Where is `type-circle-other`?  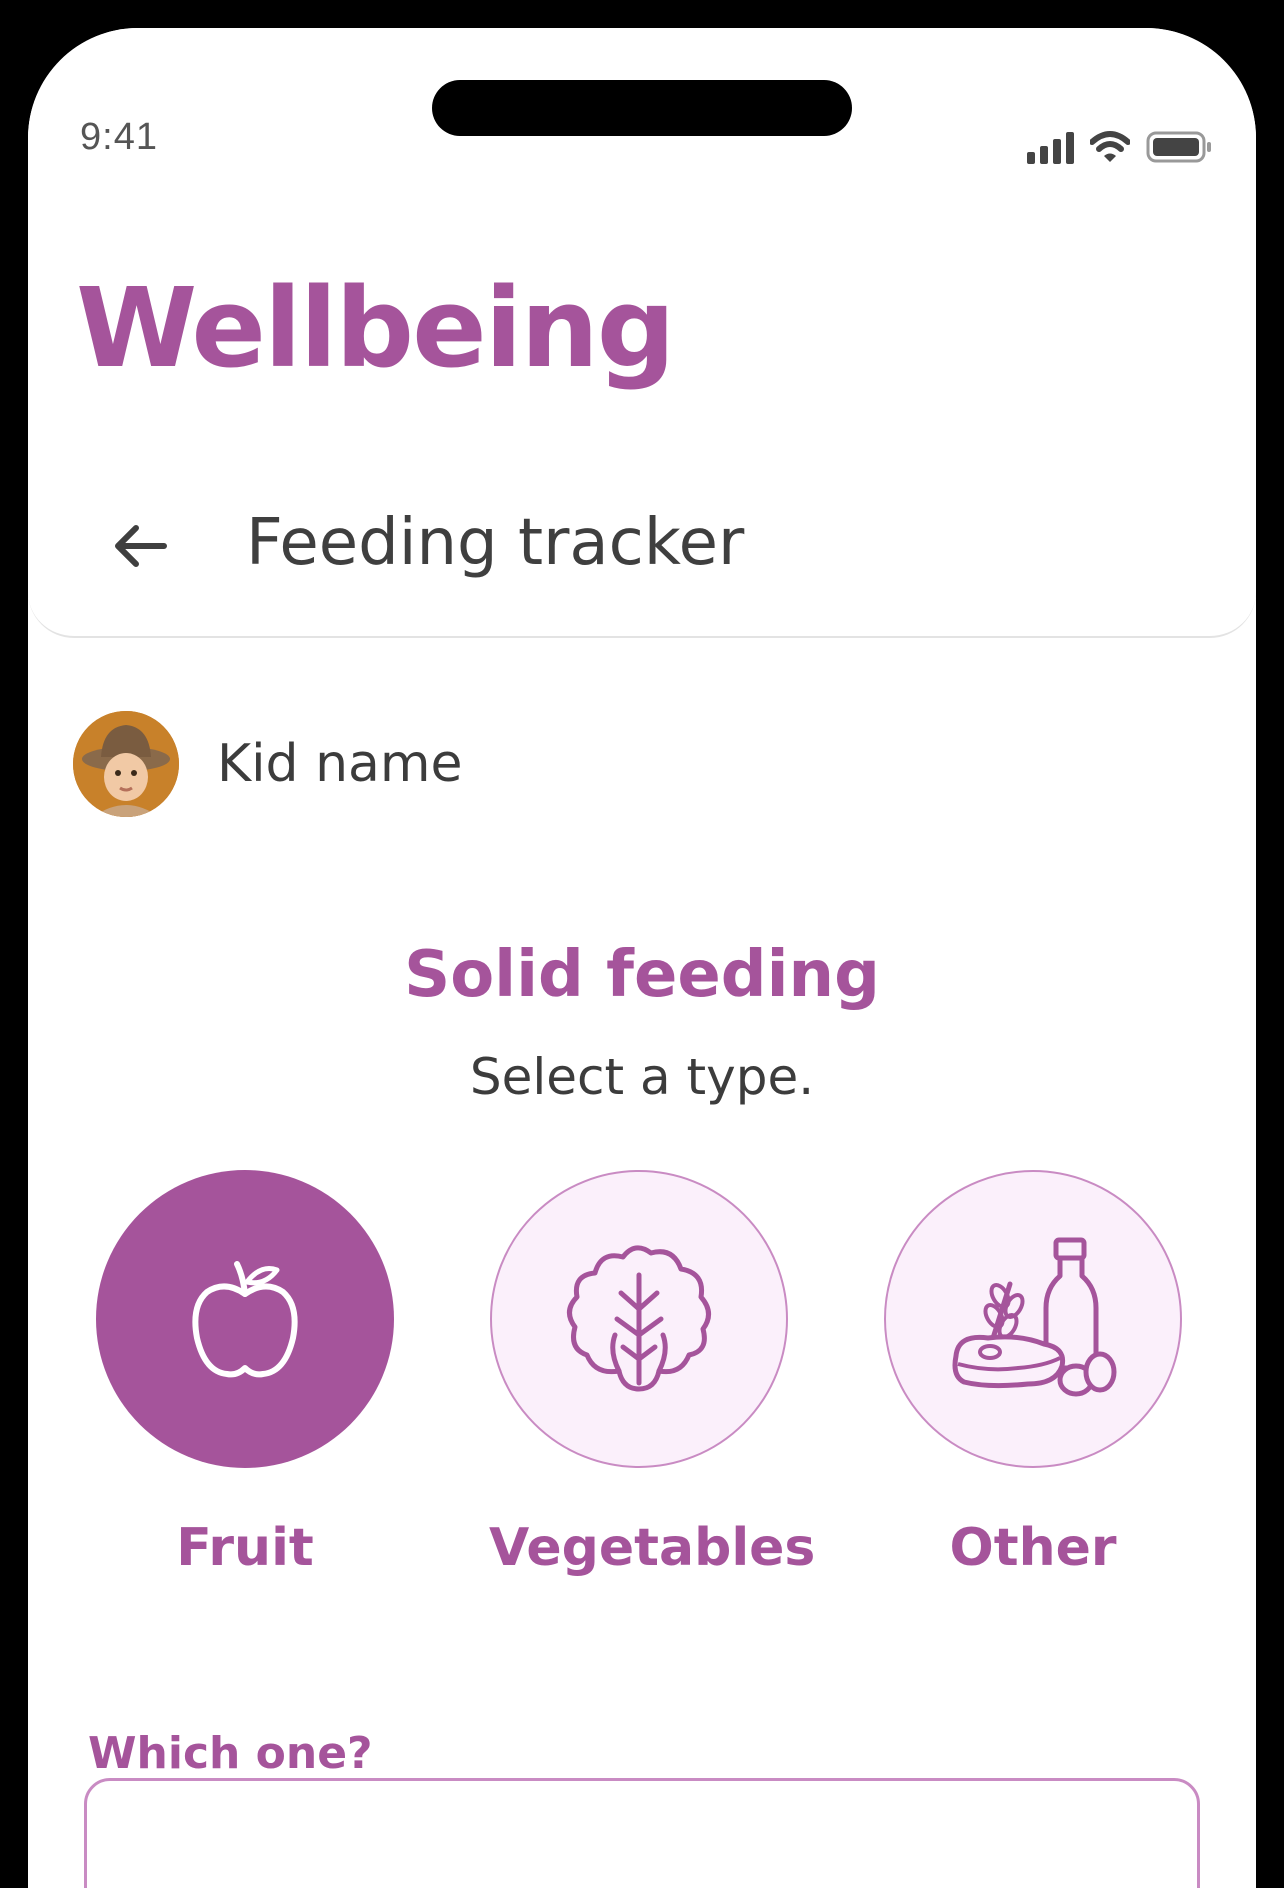 type-circle-other is located at coordinates (1033, 1319).